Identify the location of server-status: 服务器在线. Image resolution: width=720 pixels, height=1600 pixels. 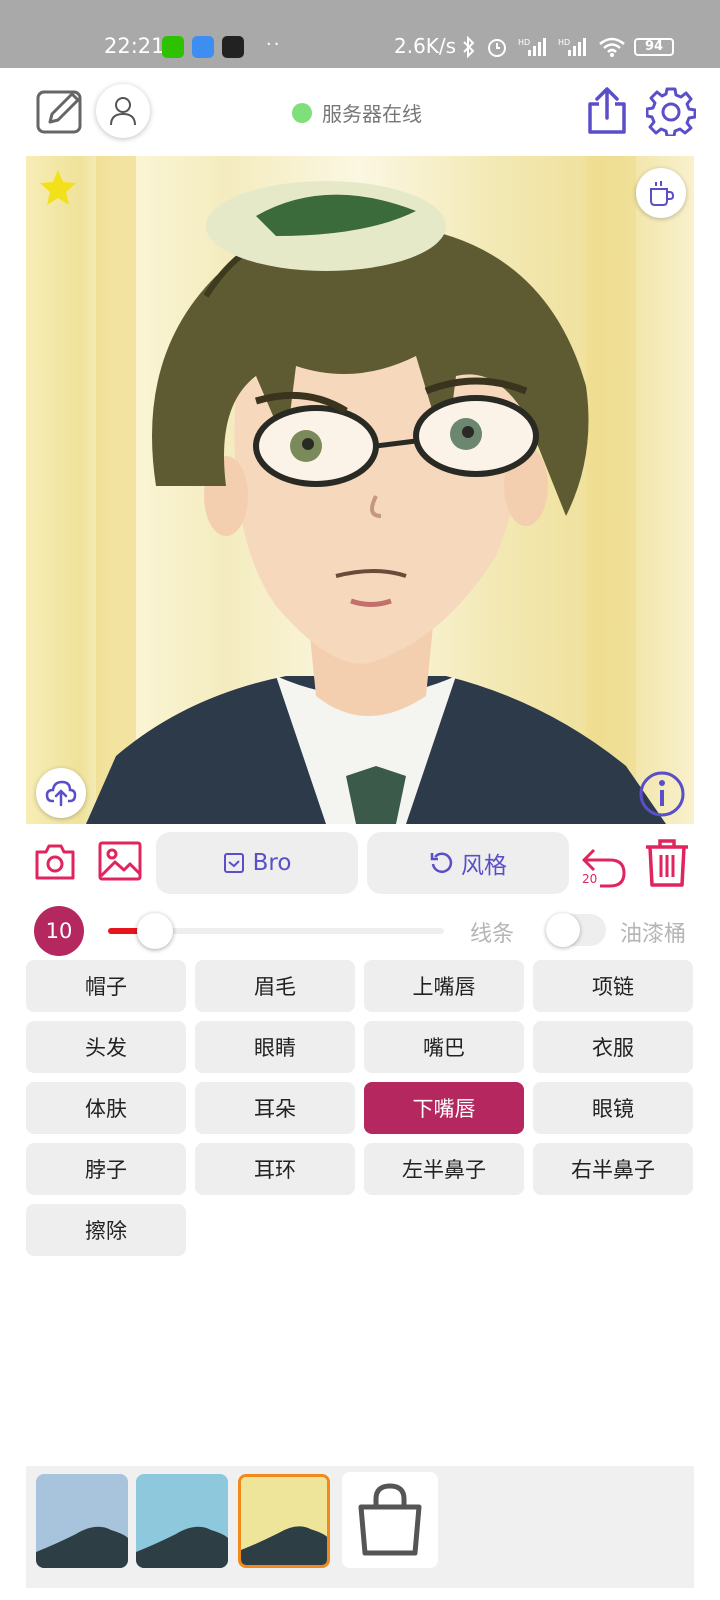
(357, 112).